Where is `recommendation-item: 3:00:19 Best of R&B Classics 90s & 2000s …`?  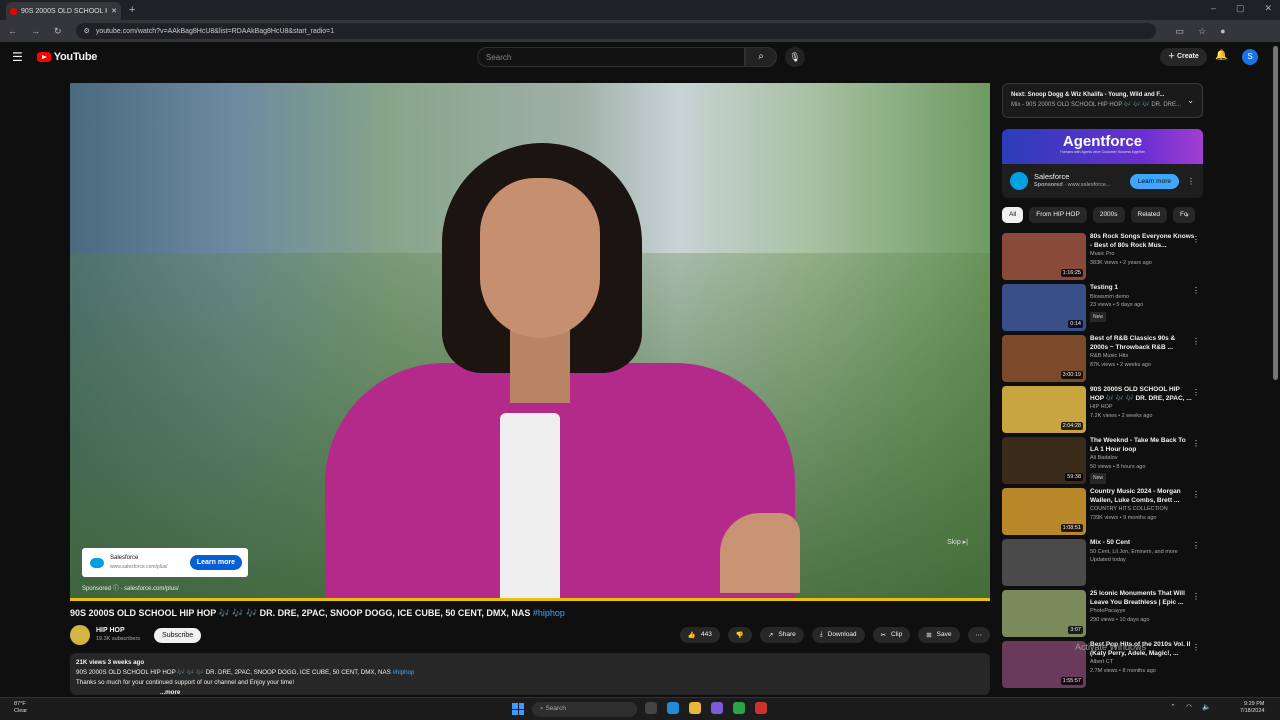
recommendation-item: 3:00:19 Best of R&B Classics 90s & 2000s … is located at coordinates (1102, 360).